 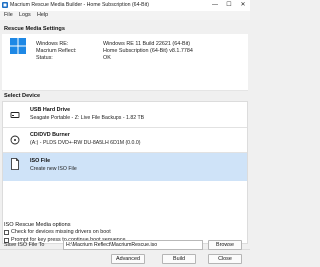 I want to click on close-button: Close, so click(x=225, y=259).